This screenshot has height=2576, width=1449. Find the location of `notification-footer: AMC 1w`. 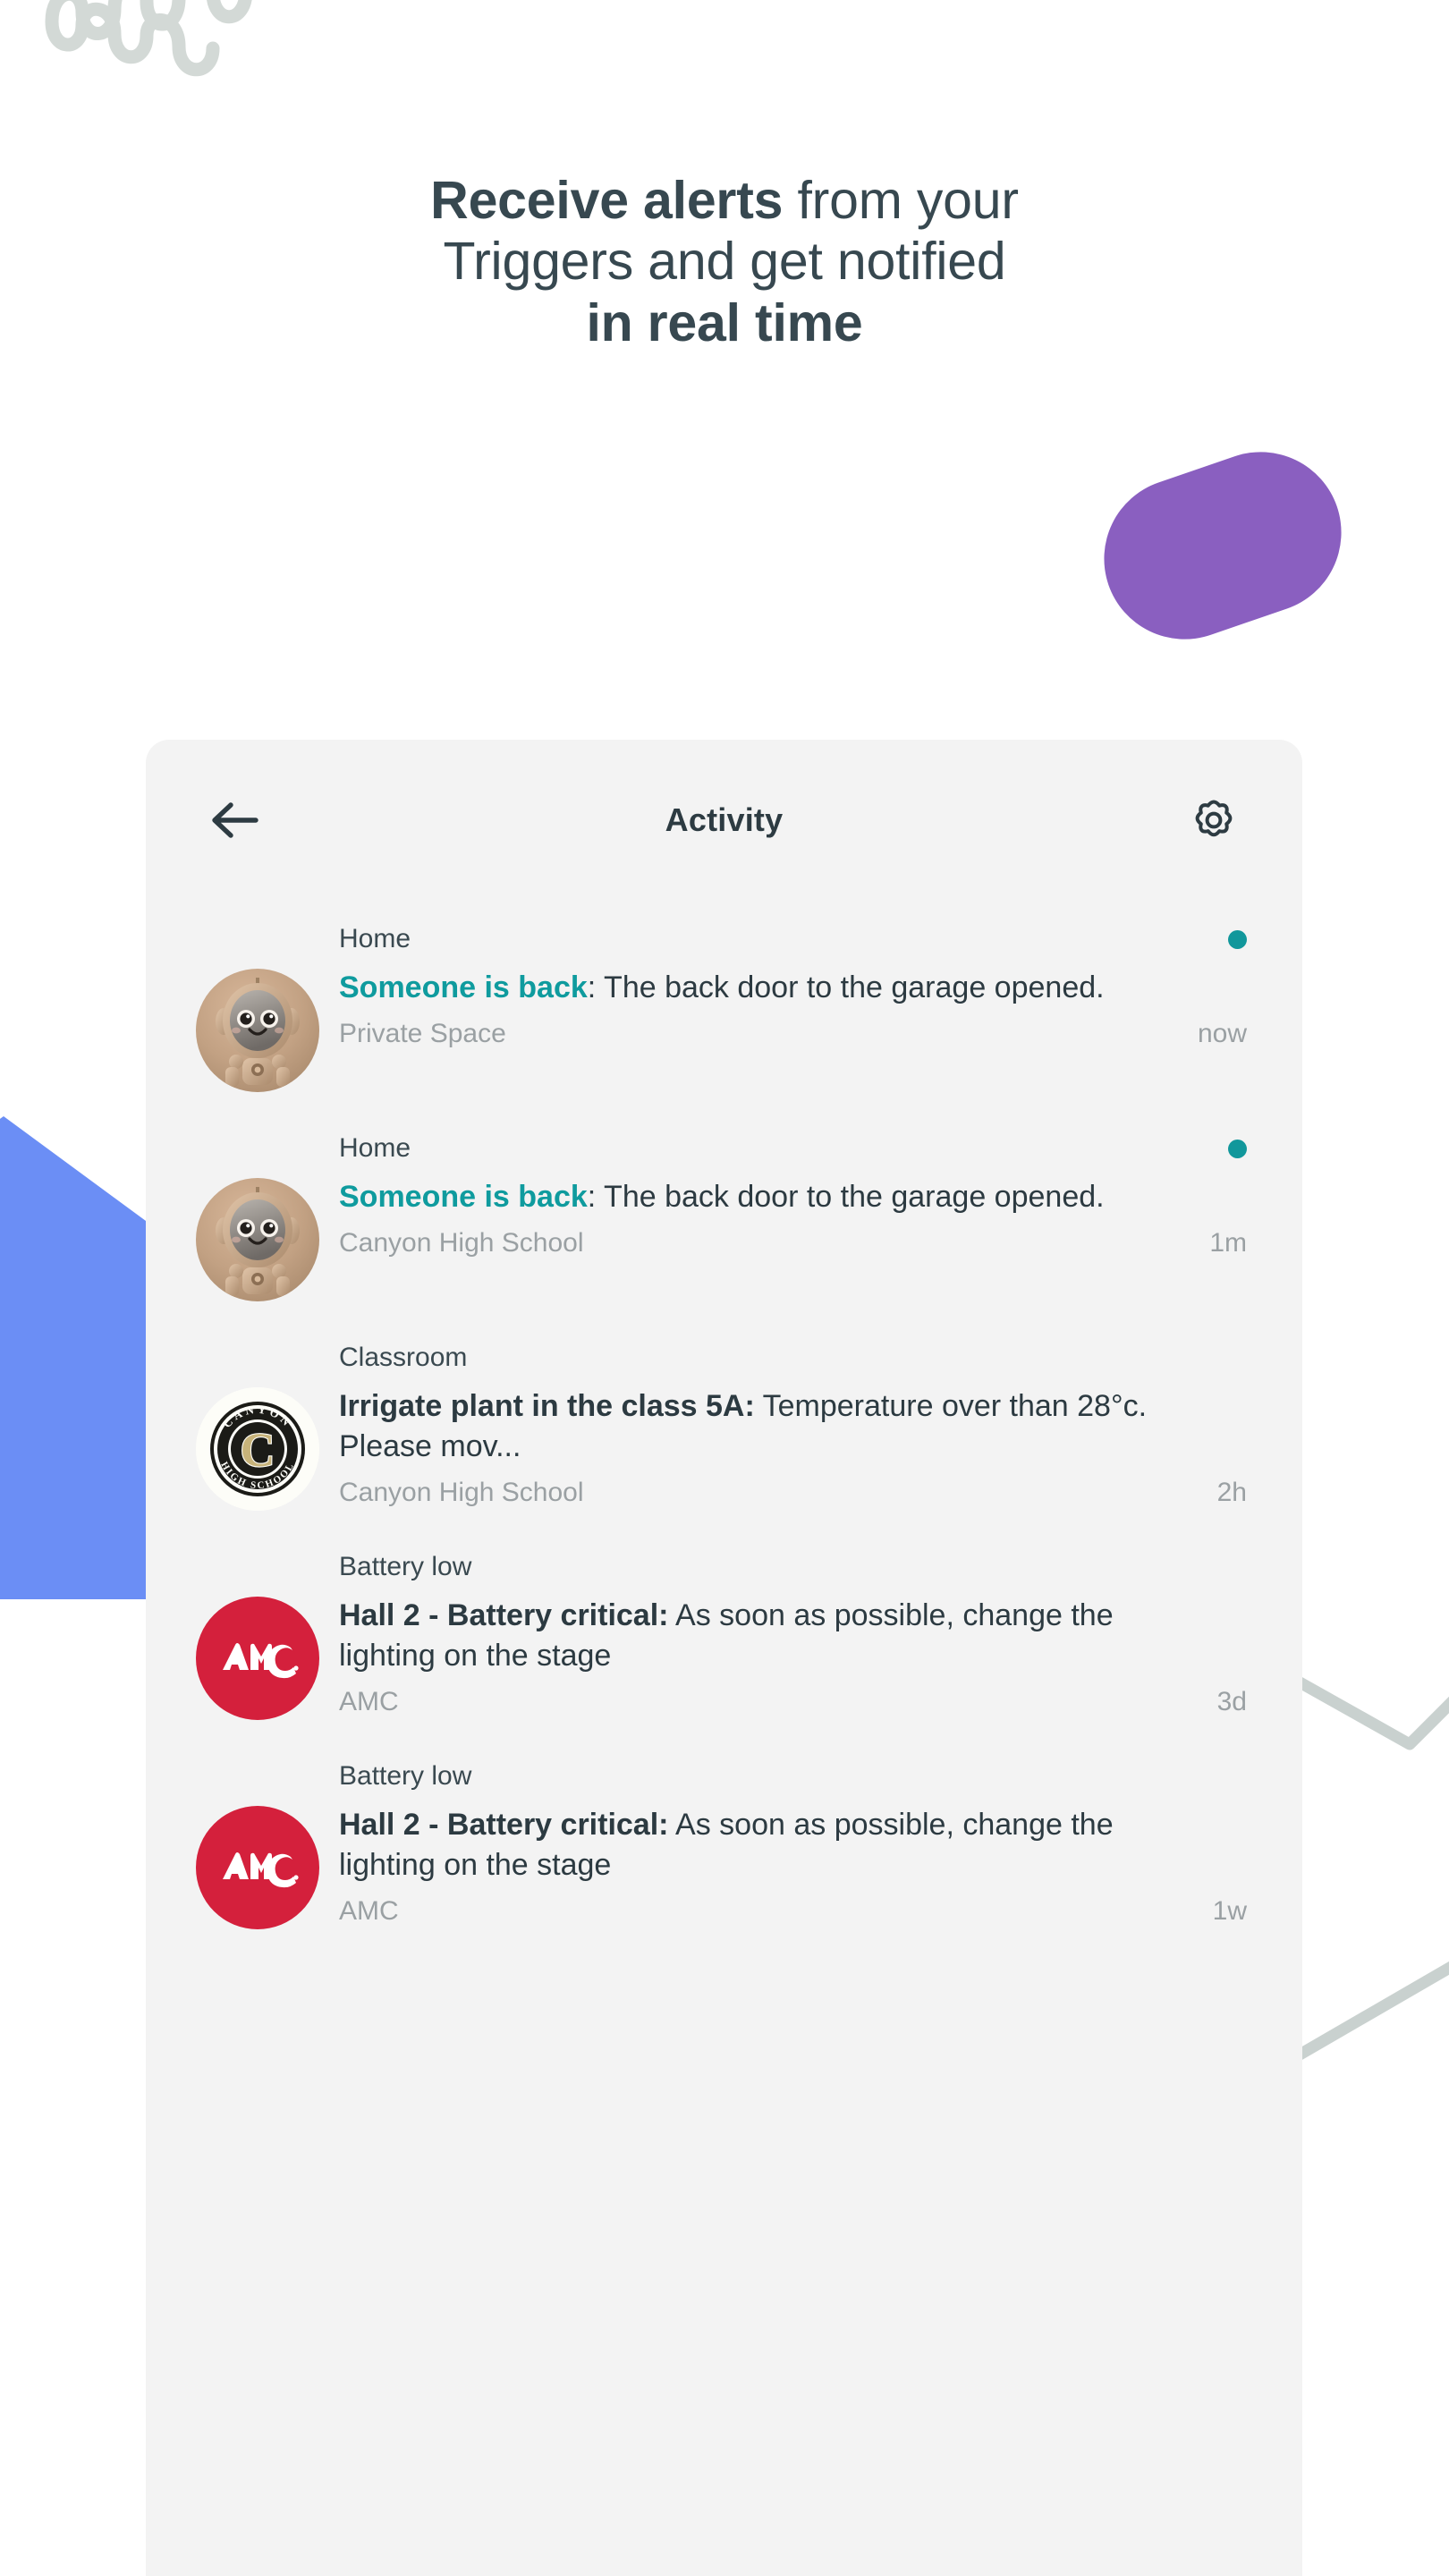

notification-footer: AMC 1w is located at coordinates (793, 1911).